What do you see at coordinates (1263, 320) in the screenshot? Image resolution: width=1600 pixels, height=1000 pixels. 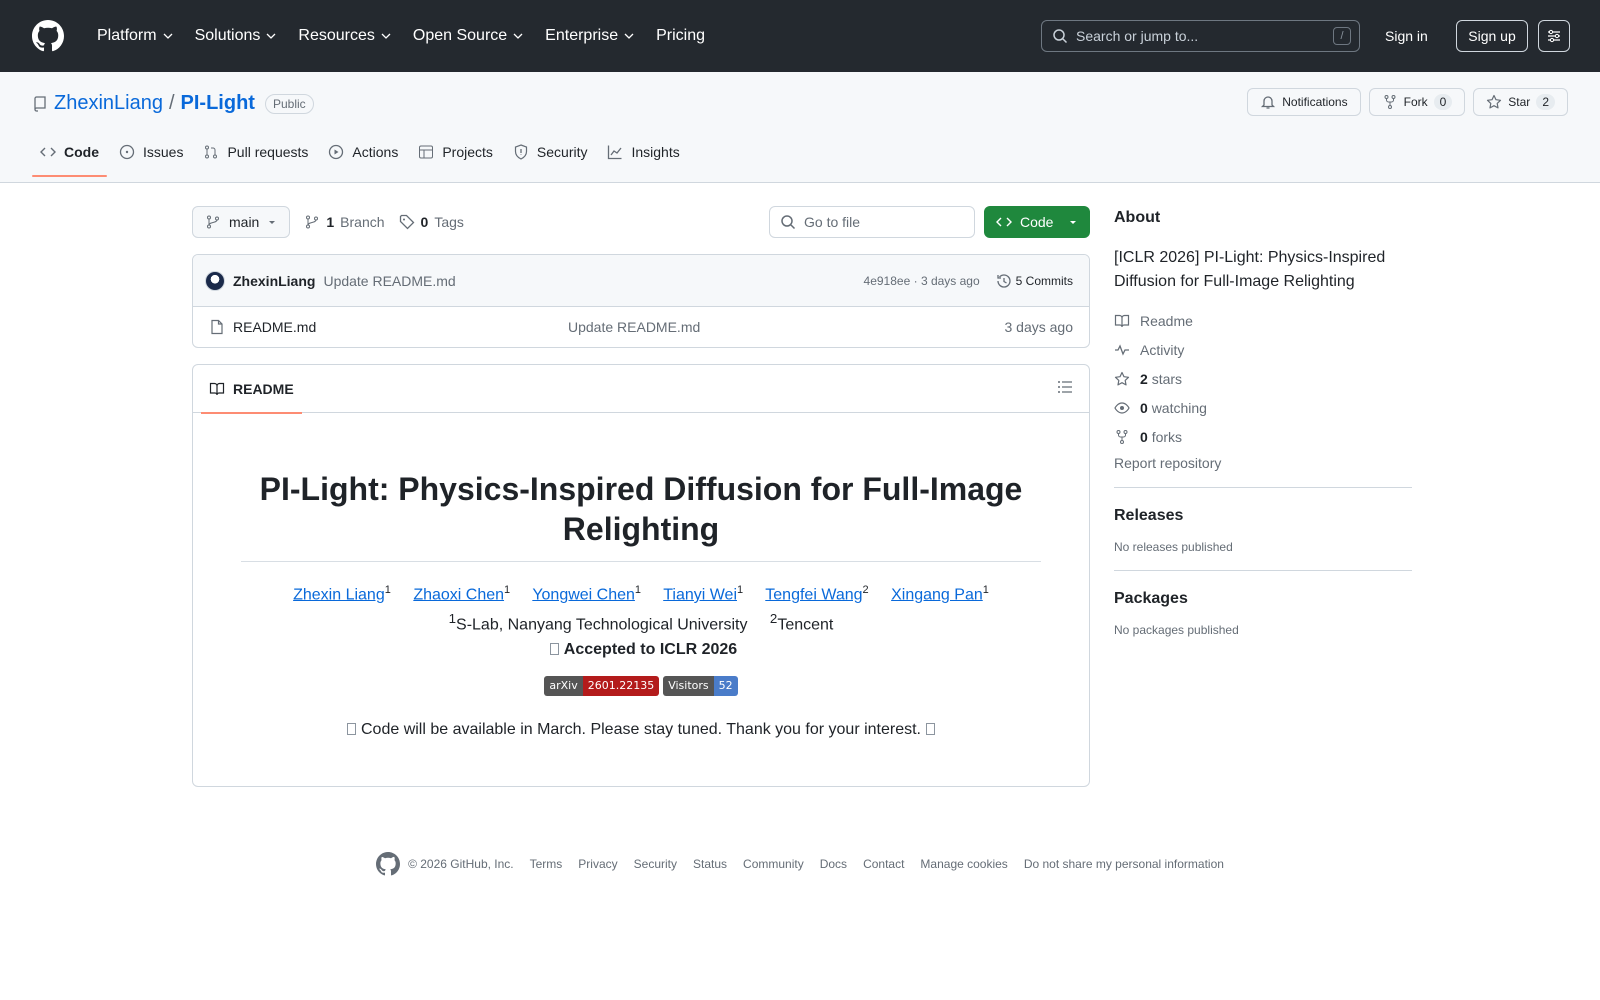 I see `readme-link: Readme` at bounding box center [1263, 320].